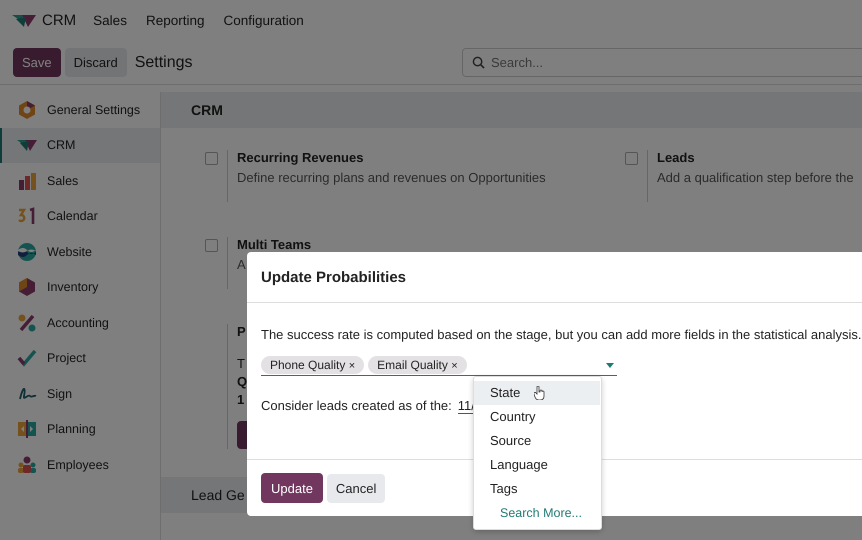  Describe the element at coordinates (356, 488) in the screenshot. I see `cancel-button: Cancel` at that location.